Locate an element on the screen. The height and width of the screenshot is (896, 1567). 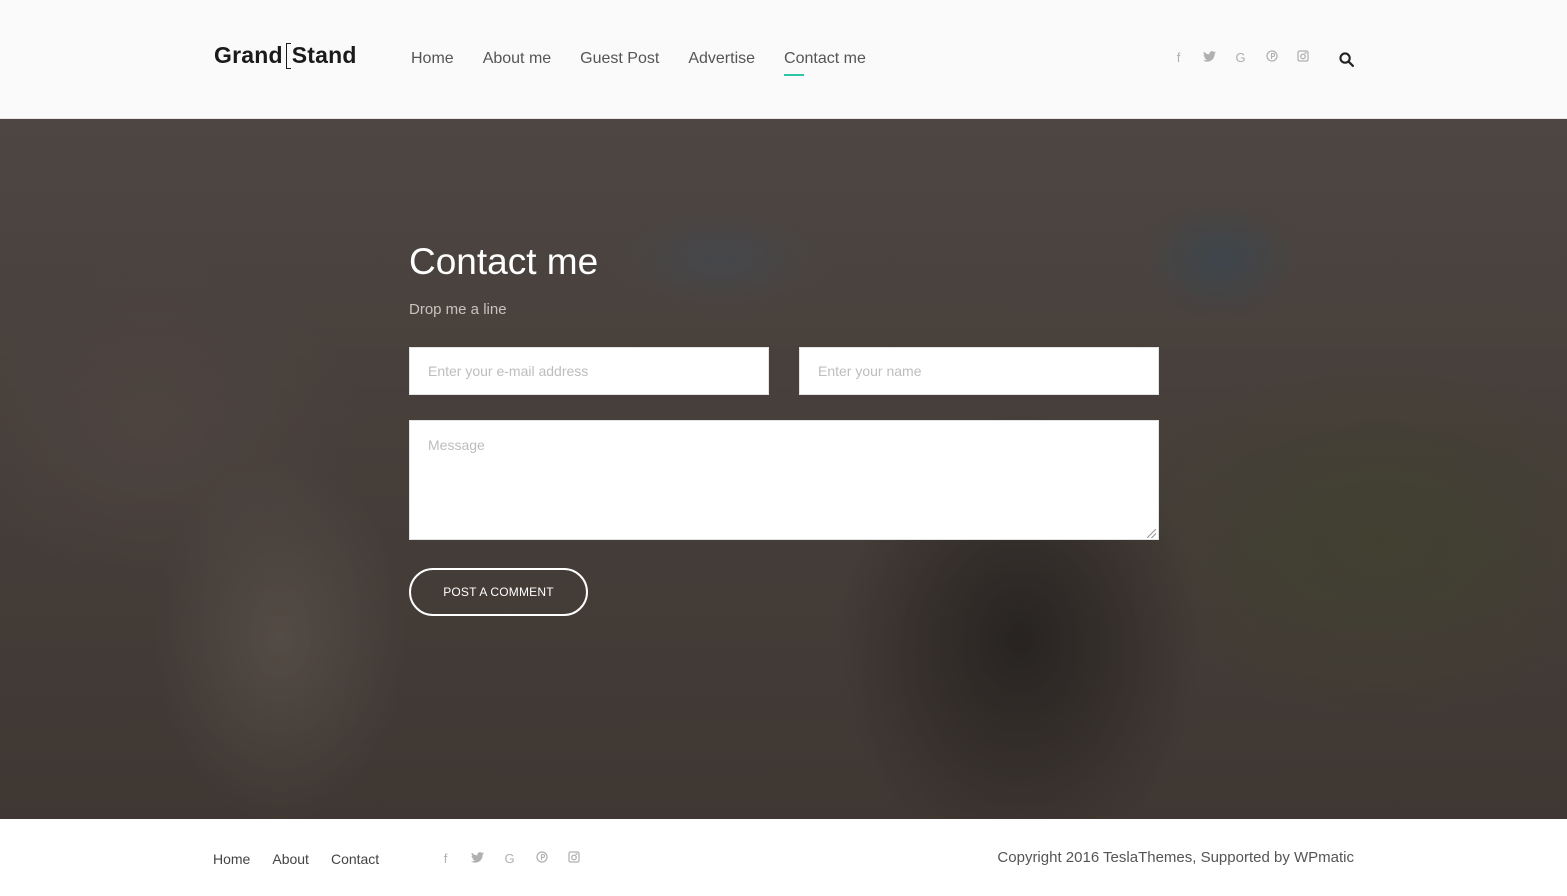
nav-item-guest-post: Guest Post is located at coordinates (619, 63).